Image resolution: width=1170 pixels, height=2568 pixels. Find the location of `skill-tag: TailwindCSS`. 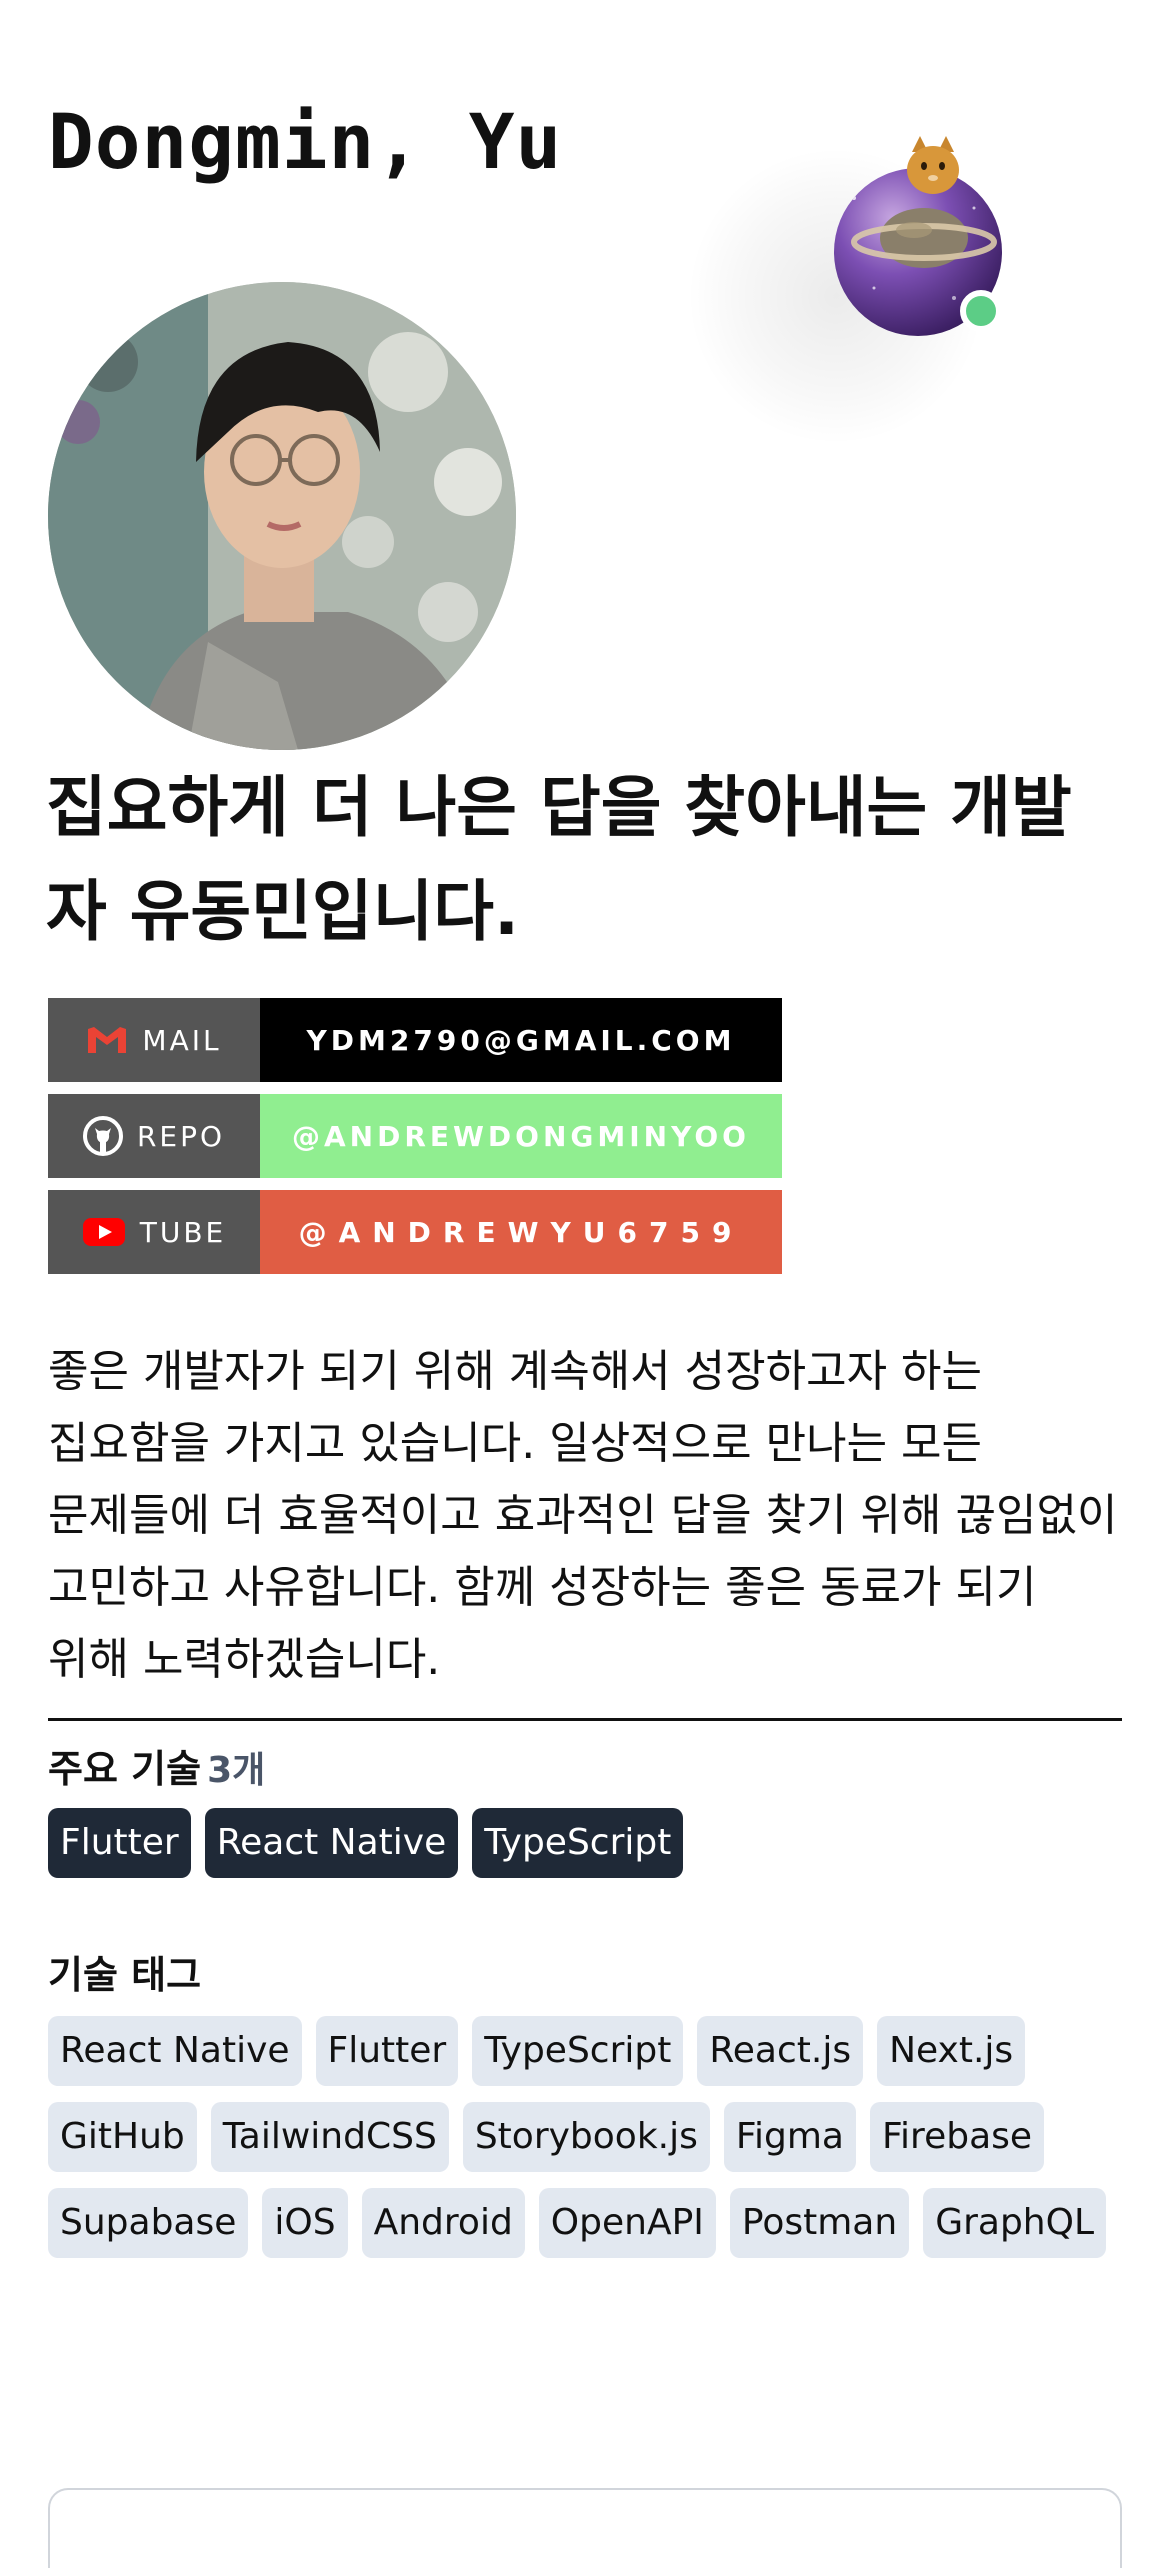

skill-tag: TailwindCSS is located at coordinates (329, 2137).